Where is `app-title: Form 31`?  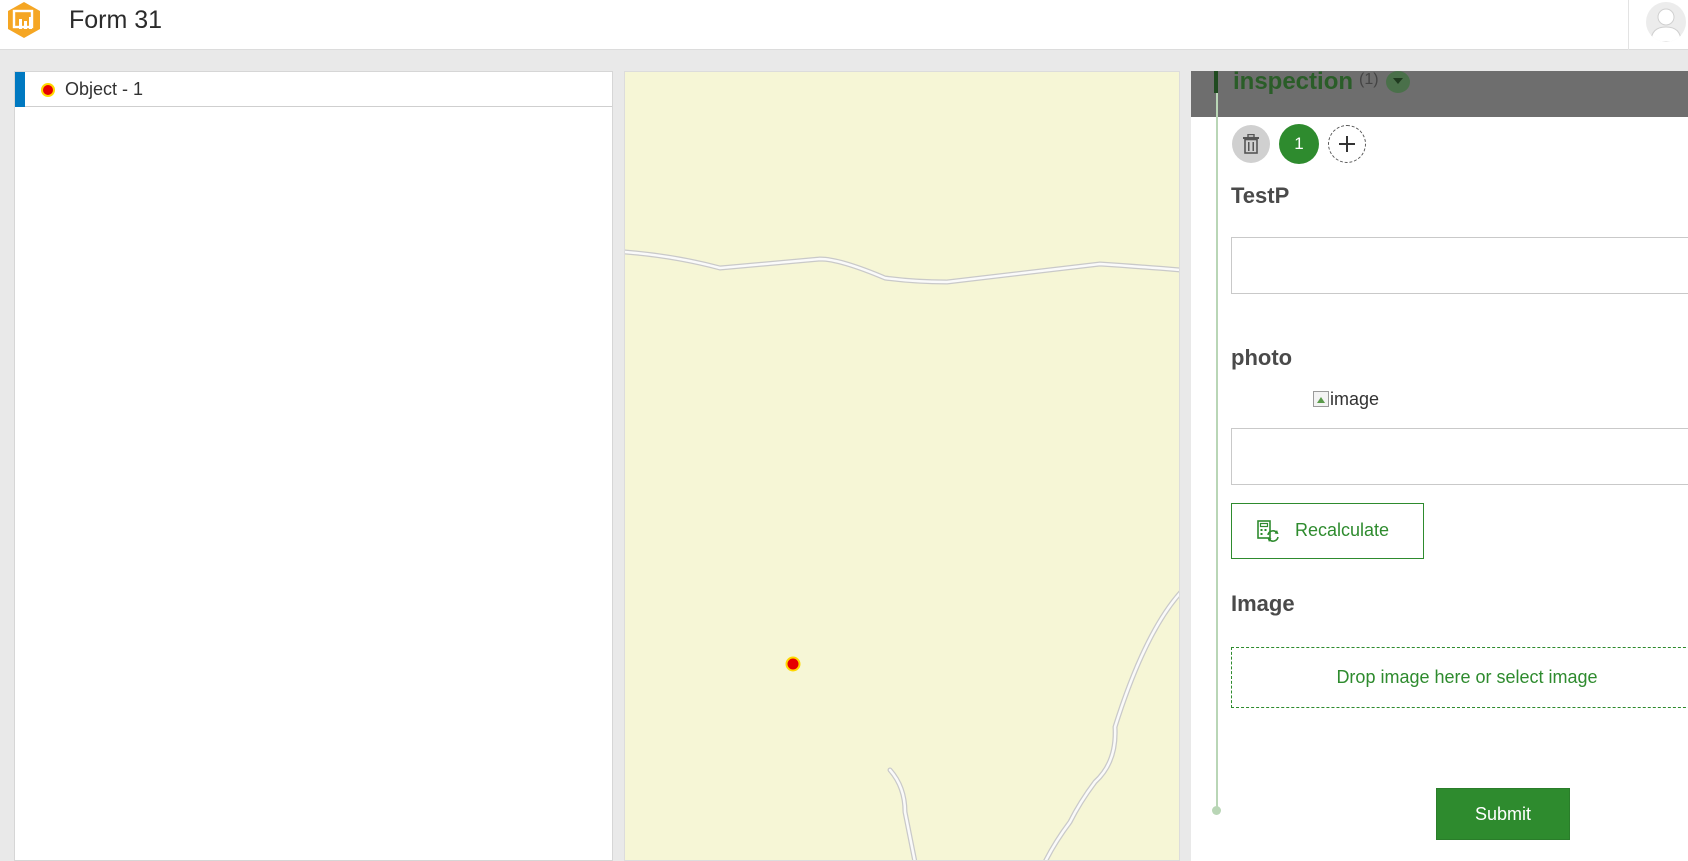 app-title: Form 31 is located at coordinates (116, 20).